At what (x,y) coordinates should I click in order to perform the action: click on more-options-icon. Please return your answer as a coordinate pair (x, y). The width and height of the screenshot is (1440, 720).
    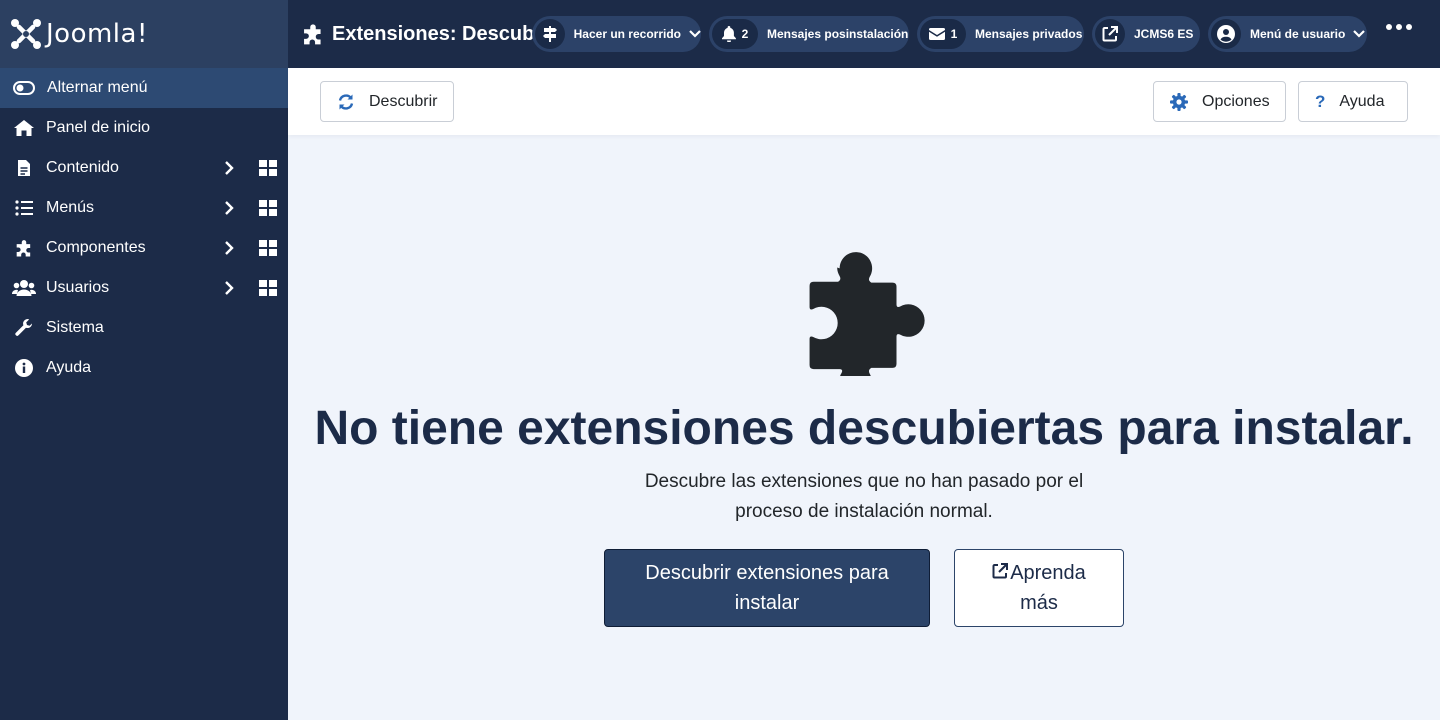
    Looking at the image, I should click on (1399, 27).